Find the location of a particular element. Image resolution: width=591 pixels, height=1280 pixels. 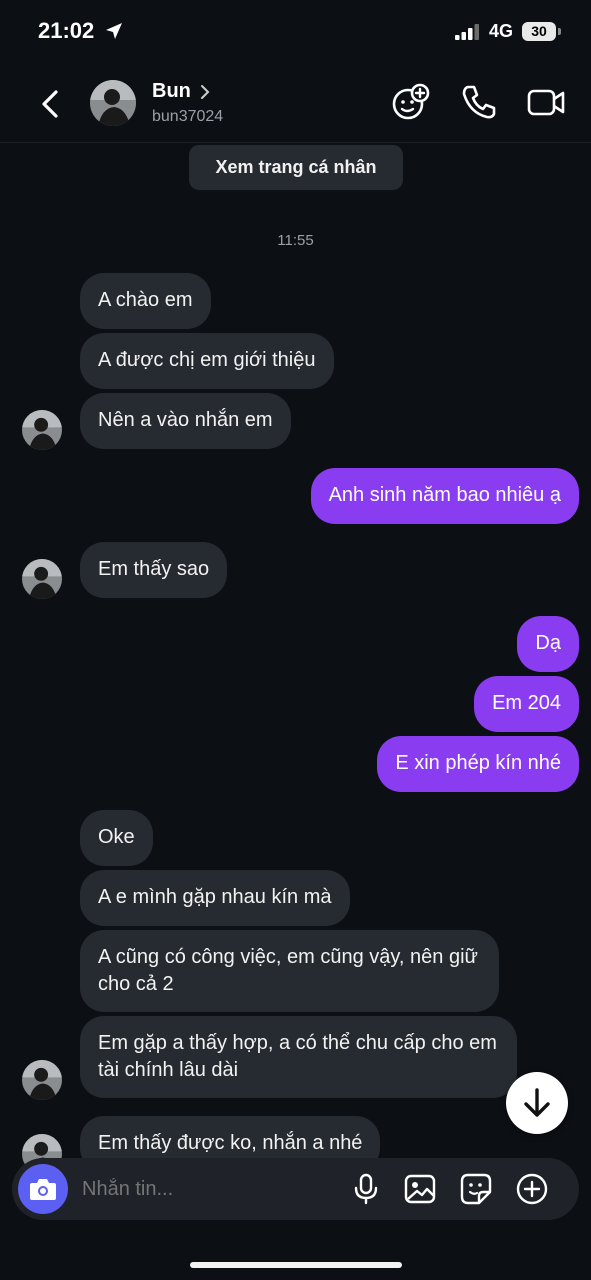

scroll-to-bottom-button is located at coordinates (537, 1103).